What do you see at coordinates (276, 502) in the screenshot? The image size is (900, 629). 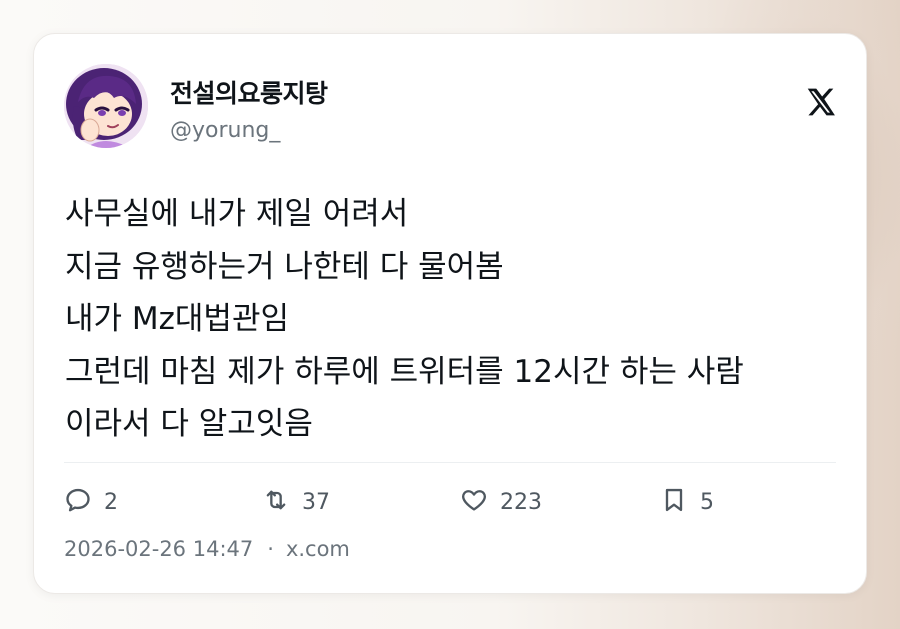 I see `retweet-icon` at bounding box center [276, 502].